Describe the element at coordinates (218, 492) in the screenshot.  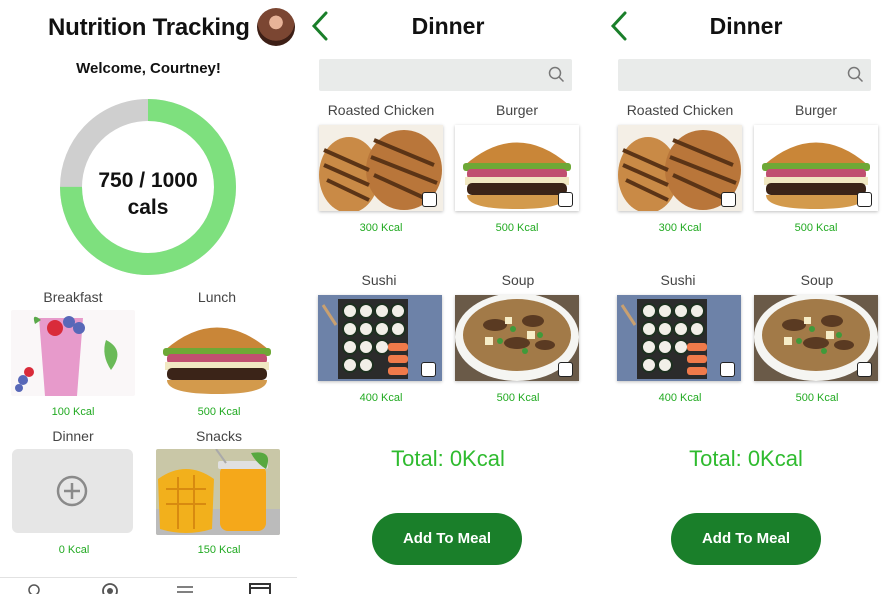
I see `snacks-image` at that location.